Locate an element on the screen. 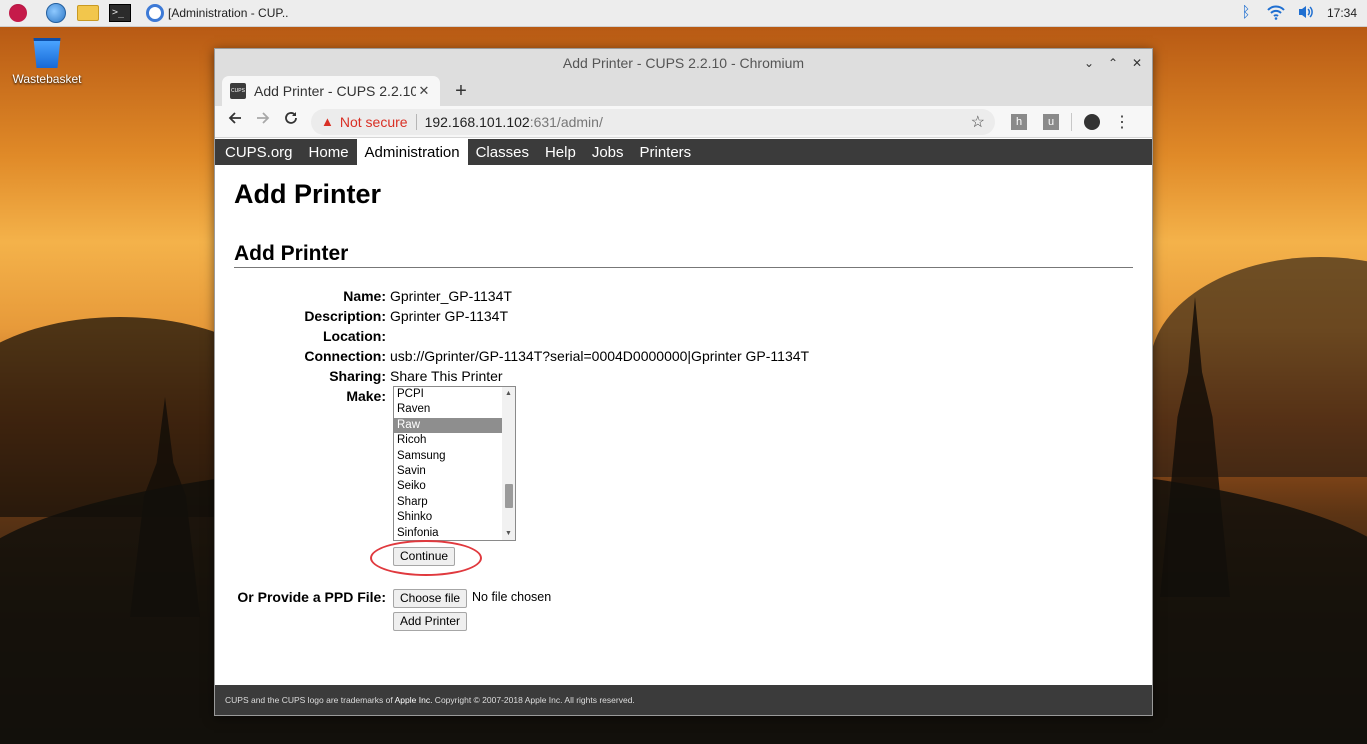 The width and height of the screenshot is (1367, 744). make-option: Sinfonia is located at coordinates (448, 533).